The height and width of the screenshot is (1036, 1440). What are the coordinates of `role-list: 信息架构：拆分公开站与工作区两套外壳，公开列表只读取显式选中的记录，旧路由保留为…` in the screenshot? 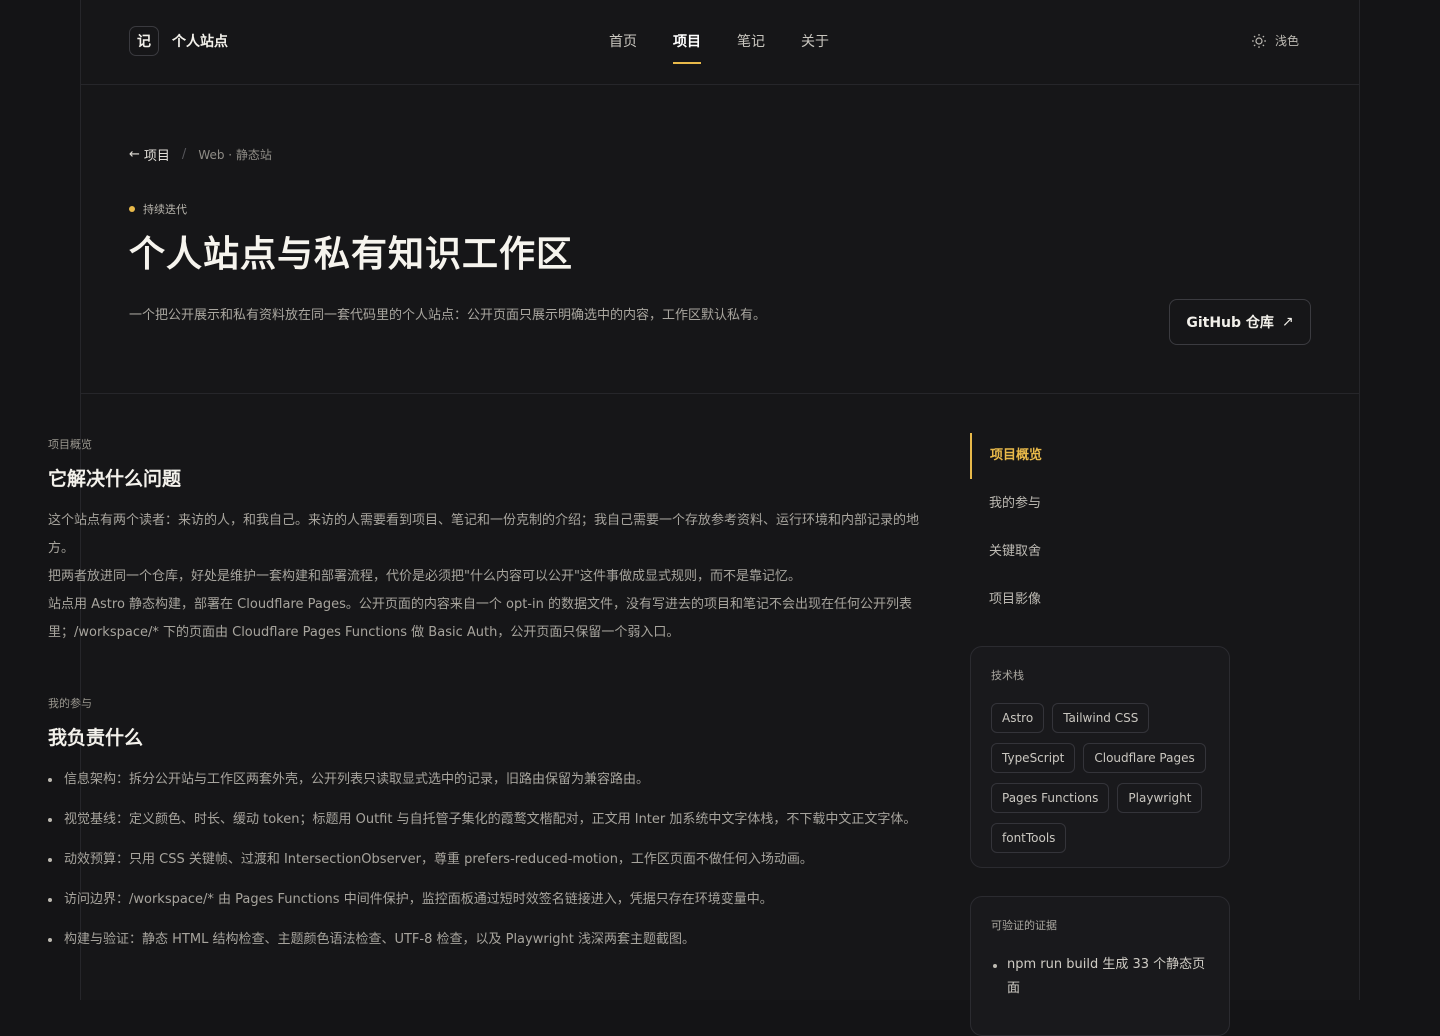 It's located at (493, 860).